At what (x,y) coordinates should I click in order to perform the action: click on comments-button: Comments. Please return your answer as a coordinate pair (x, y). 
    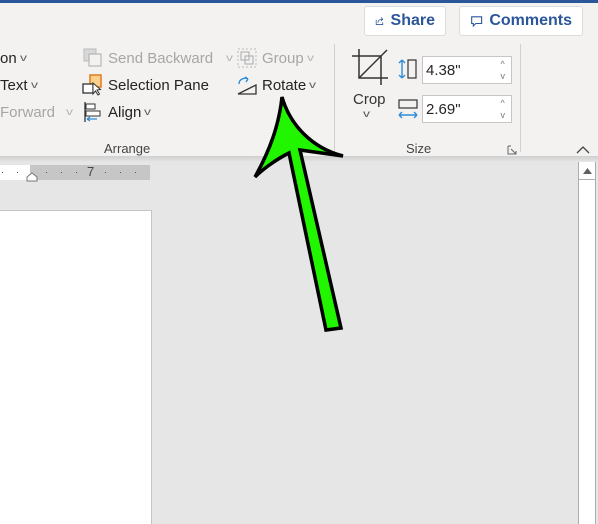
    Looking at the image, I should click on (521, 21).